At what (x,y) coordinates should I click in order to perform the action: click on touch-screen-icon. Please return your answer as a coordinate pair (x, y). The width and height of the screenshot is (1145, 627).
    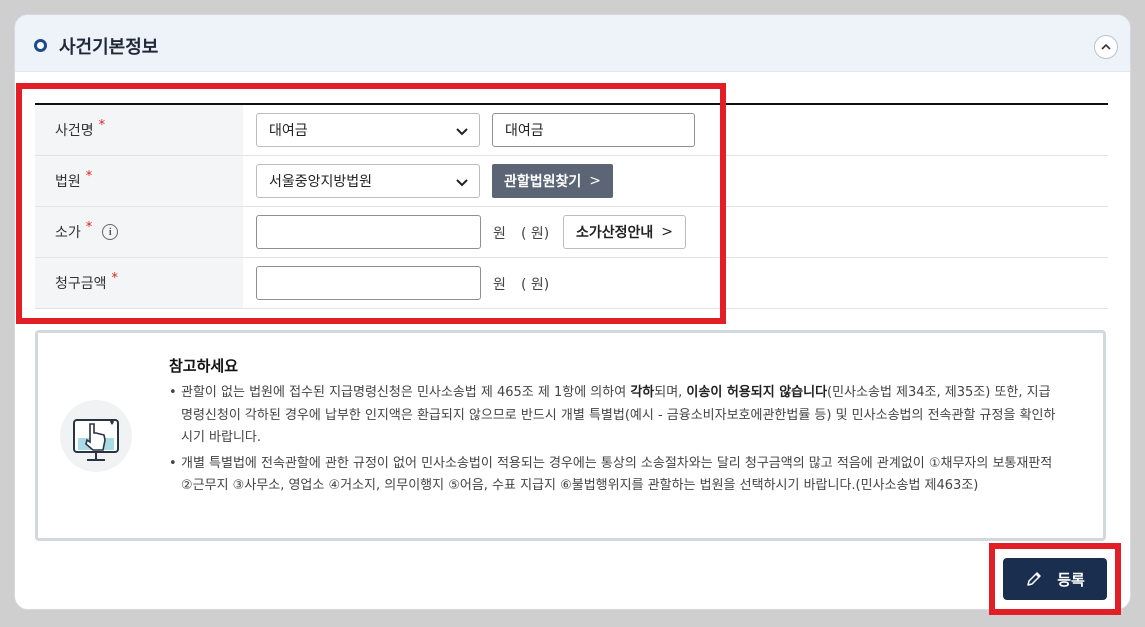
    Looking at the image, I should click on (96, 436).